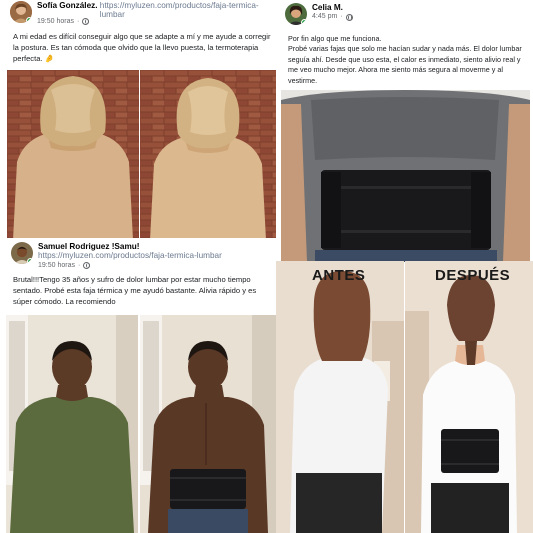  What do you see at coordinates (324, 17) in the screenshot?
I see `post-time: 4:45 pm` at bounding box center [324, 17].